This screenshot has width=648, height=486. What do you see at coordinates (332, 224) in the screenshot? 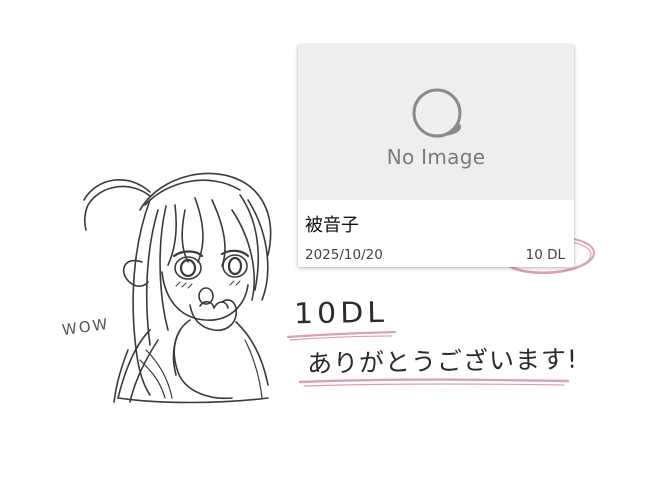
I see `item-title: 被音子` at bounding box center [332, 224].